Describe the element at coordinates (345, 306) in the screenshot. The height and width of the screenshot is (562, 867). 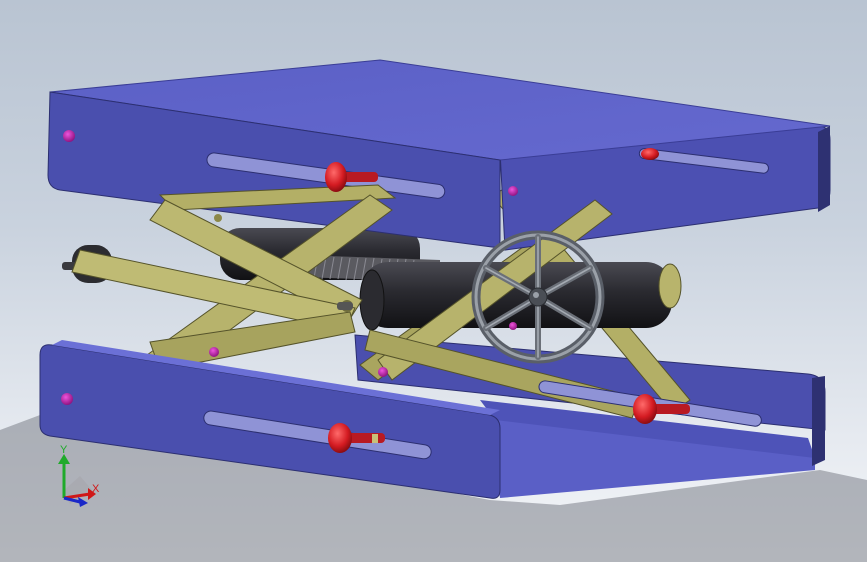
I see `pin-stub` at that location.